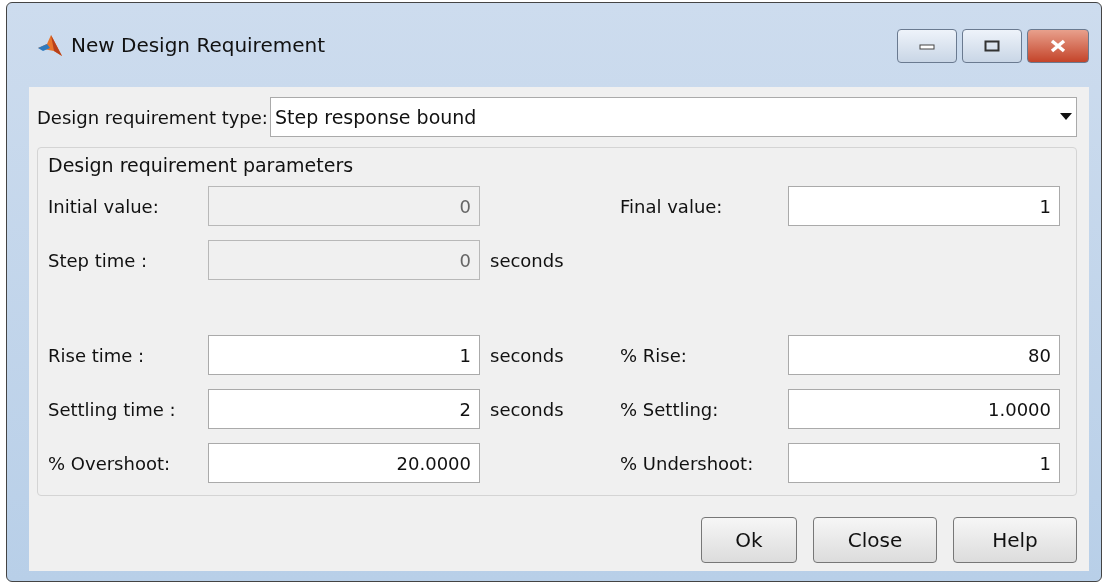  I want to click on field-label: Final value:, so click(672, 206).